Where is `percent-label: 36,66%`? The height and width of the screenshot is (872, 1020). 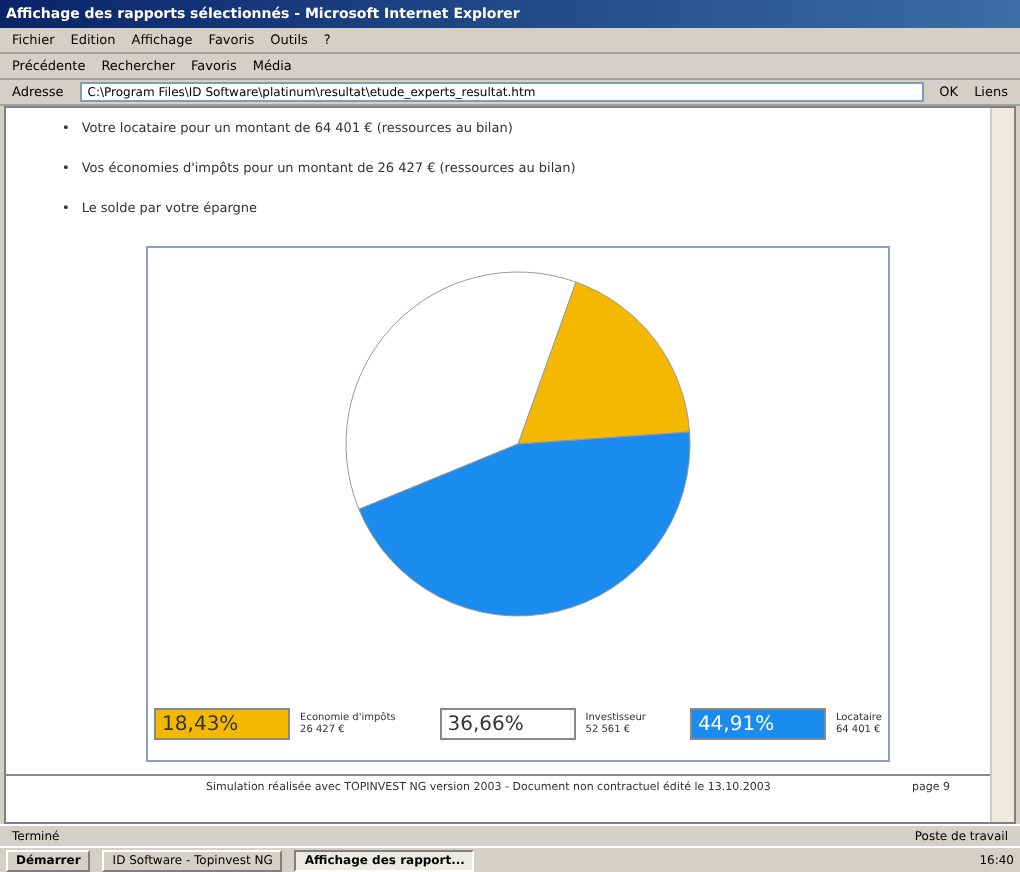 percent-label: 36,66% is located at coordinates (507, 724).